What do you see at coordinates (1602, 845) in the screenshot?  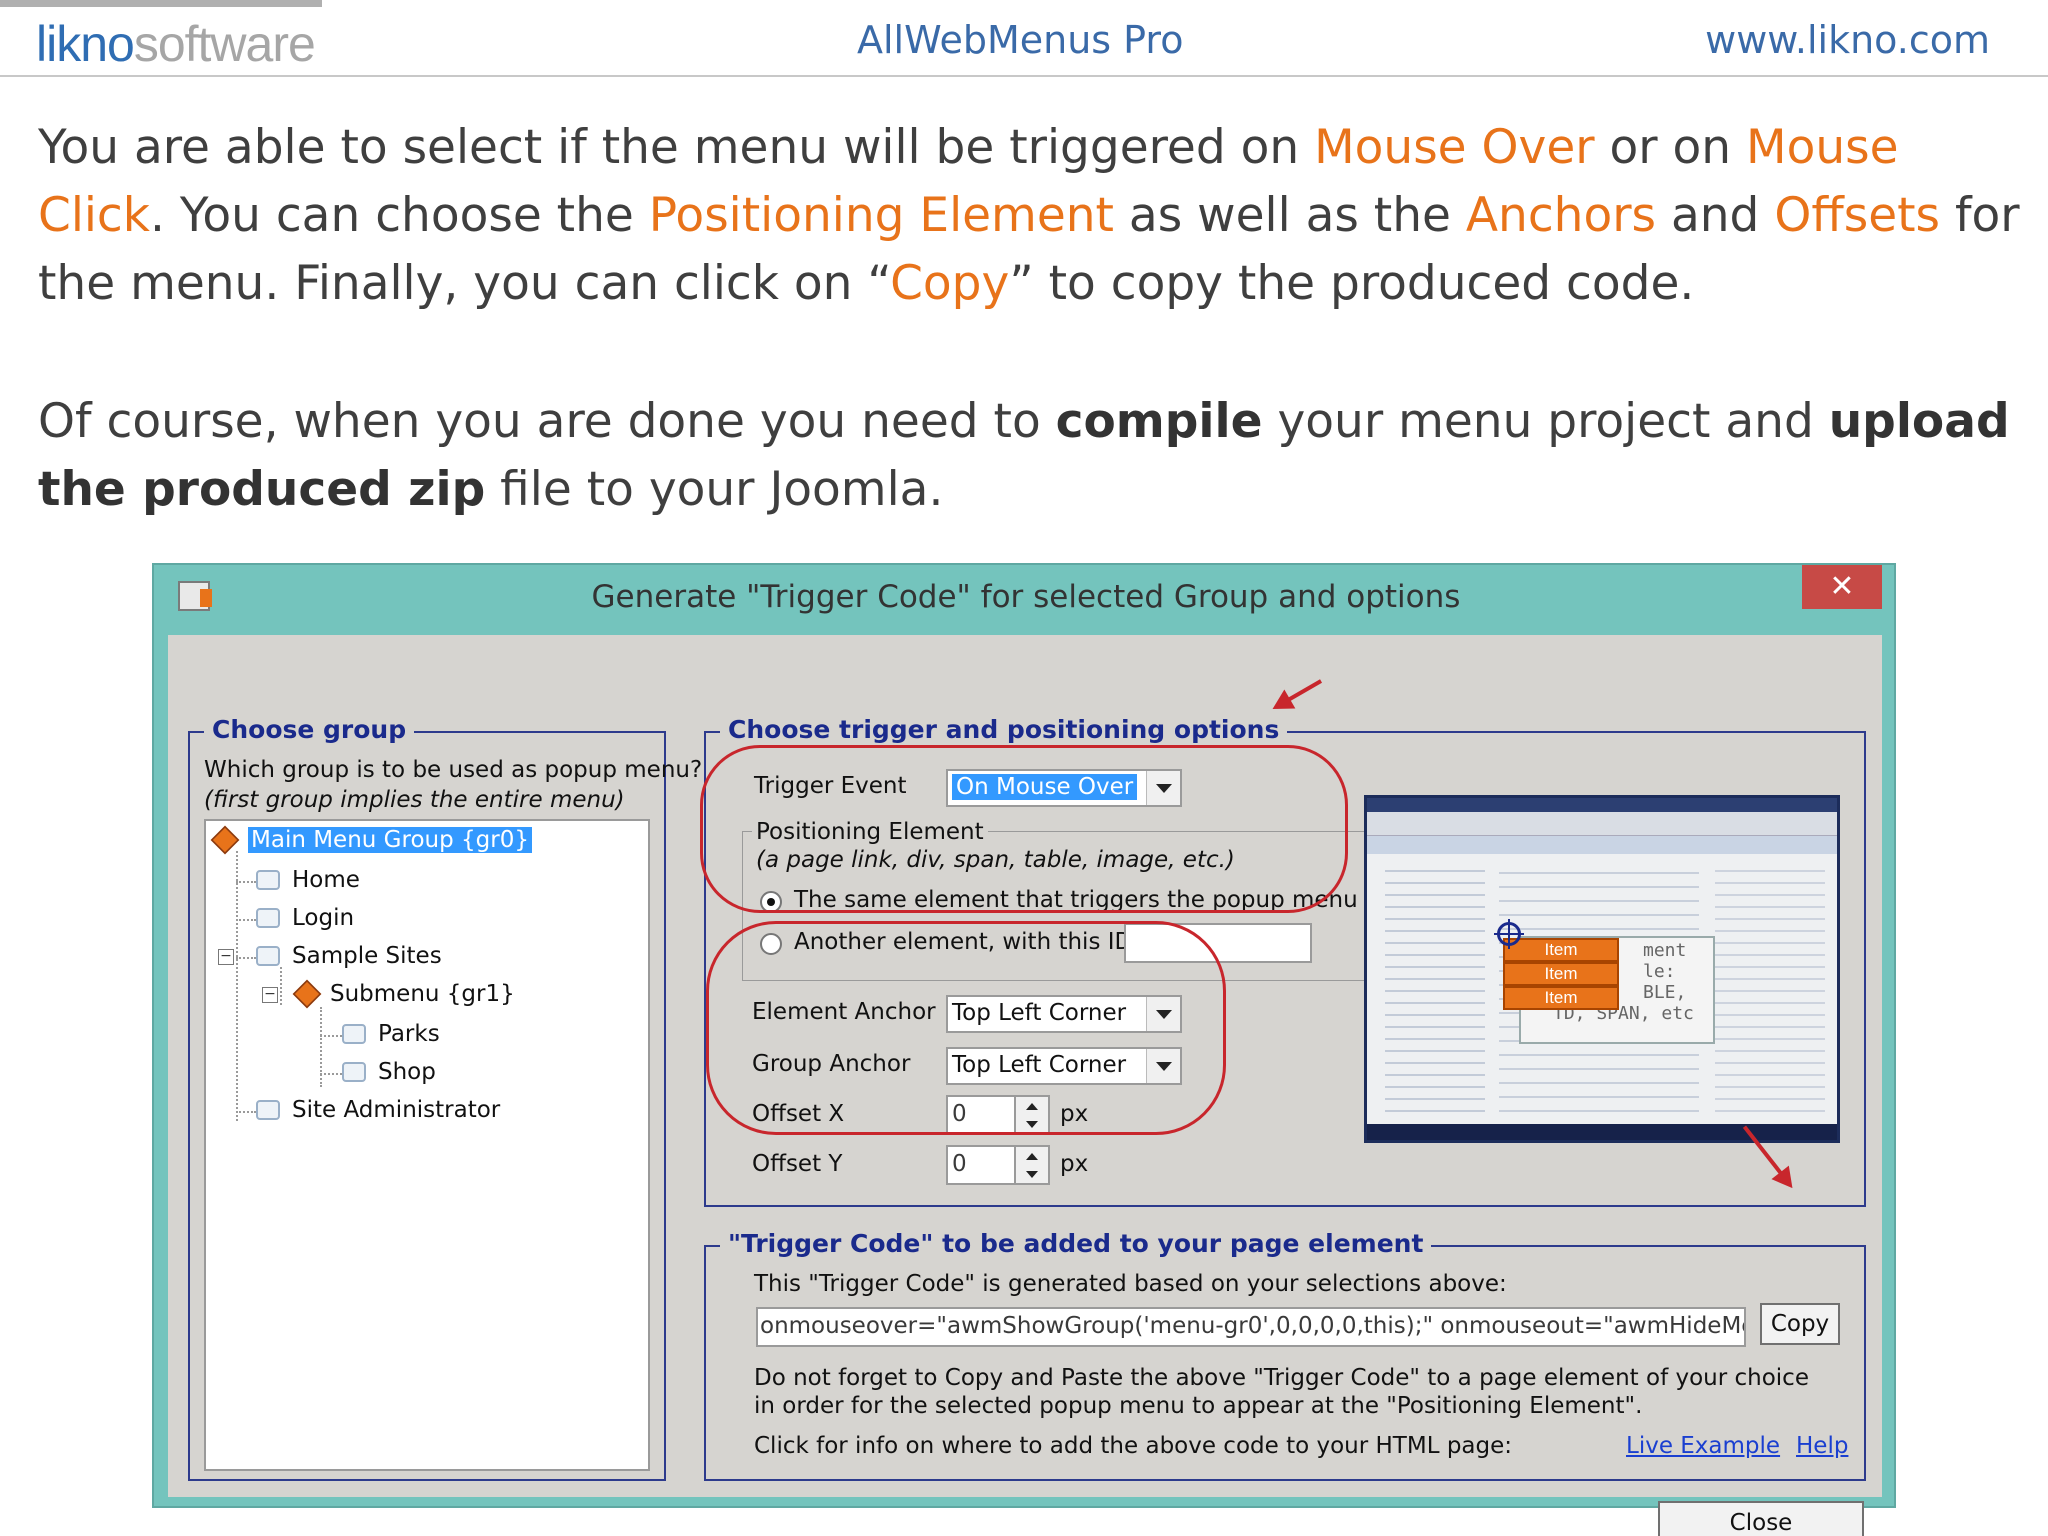 I see `preview-tabbar` at bounding box center [1602, 845].